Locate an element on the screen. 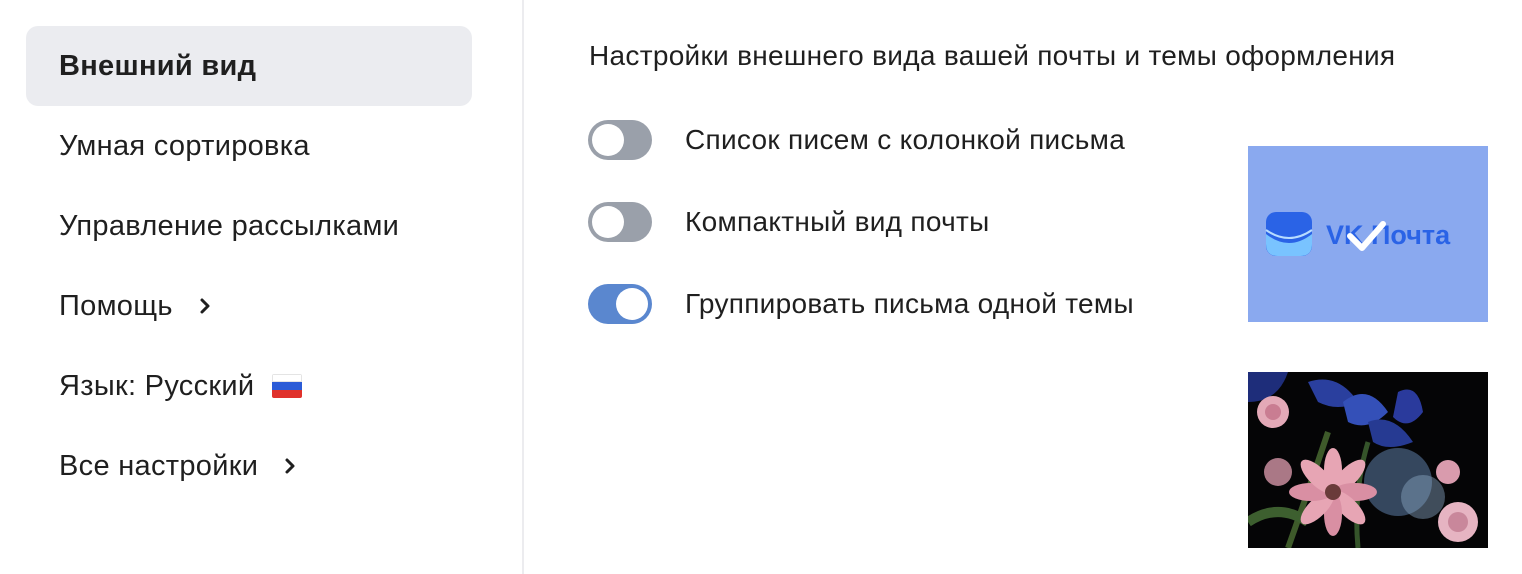 The image size is (1522, 574). reading-pane-toggle is located at coordinates (620, 140).